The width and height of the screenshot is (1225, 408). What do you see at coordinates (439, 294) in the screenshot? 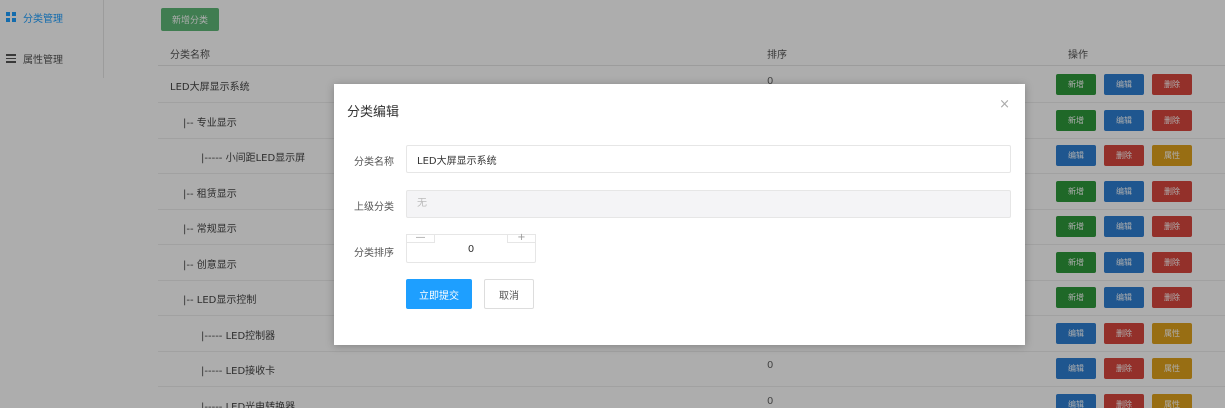
I see `submit-button: 立即提交` at bounding box center [439, 294].